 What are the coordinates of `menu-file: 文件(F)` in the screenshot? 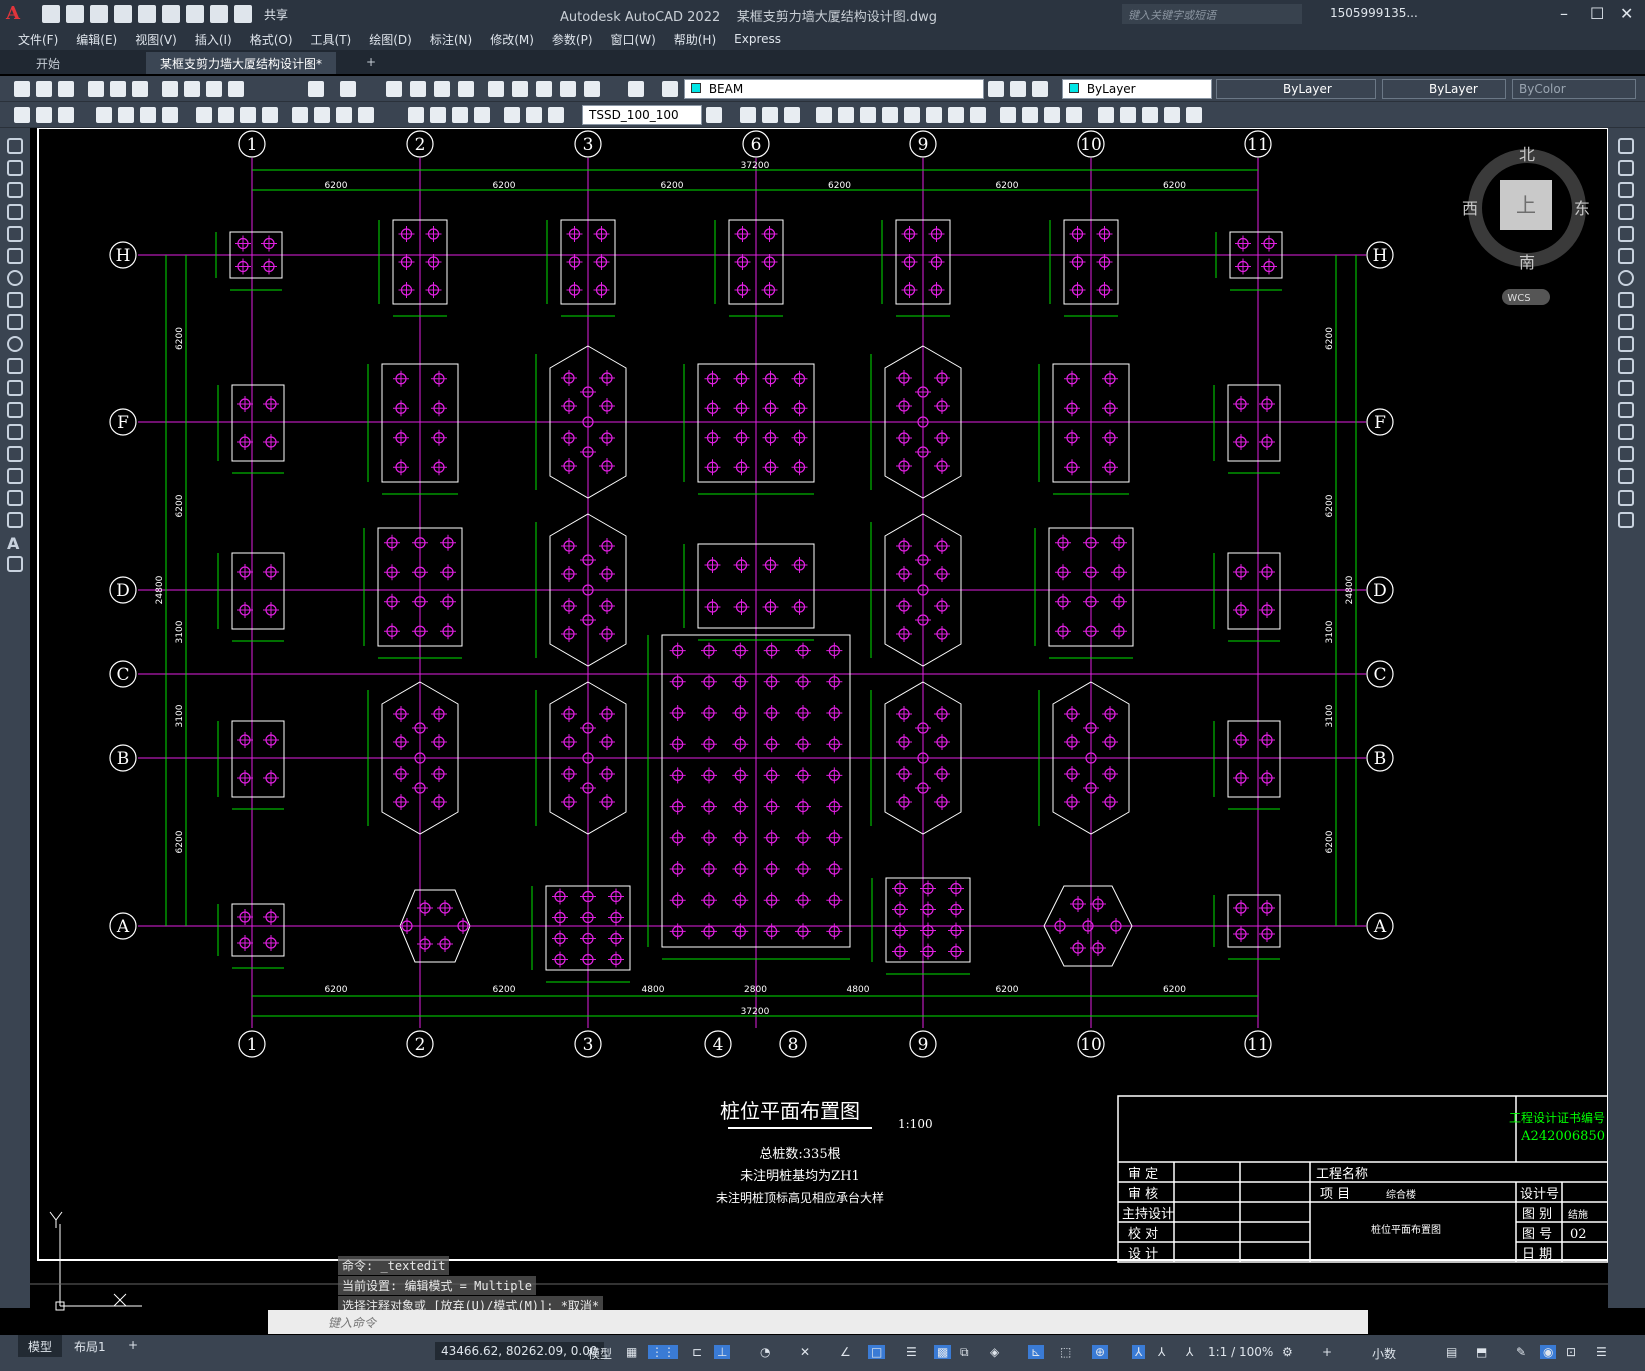 It's located at (38, 39).